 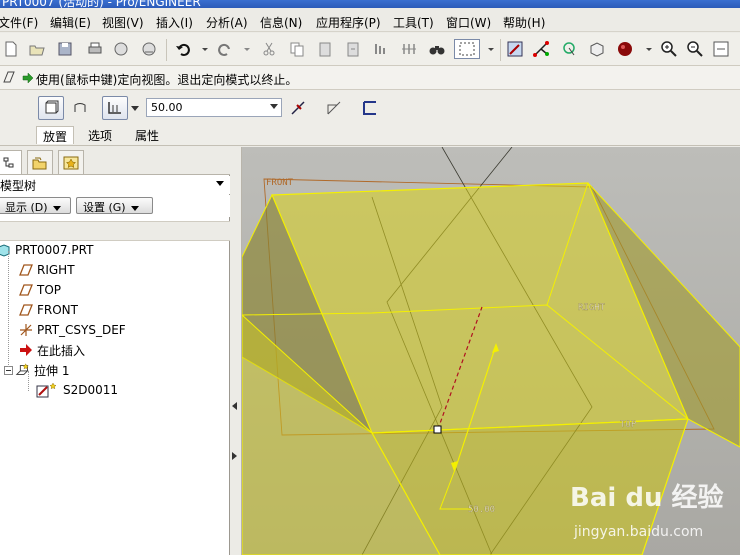 I want to click on datum-csys-icon, so click(x=569, y=49).